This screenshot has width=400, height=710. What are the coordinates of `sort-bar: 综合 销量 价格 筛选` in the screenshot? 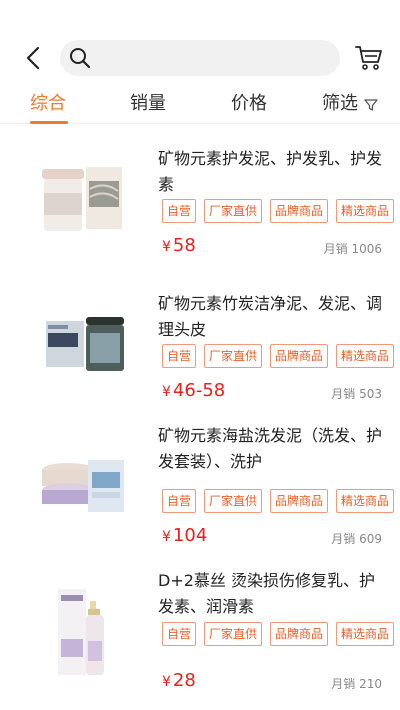 It's located at (200, 104).